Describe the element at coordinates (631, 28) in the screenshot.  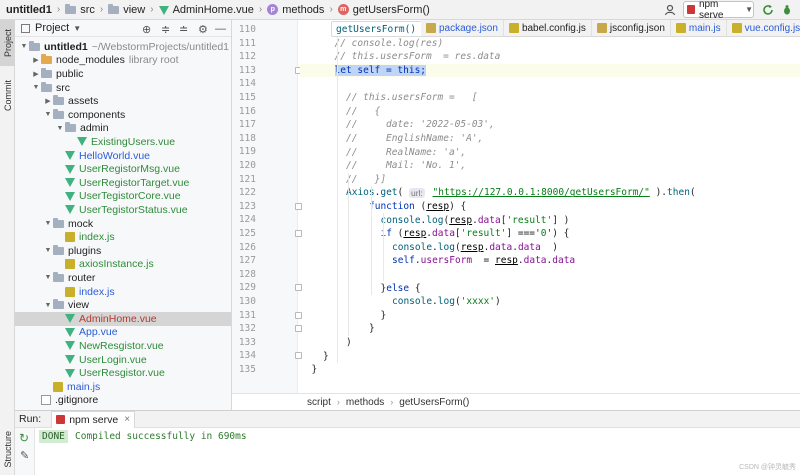
I see `editor-tab: jsconfig.json` at that location.